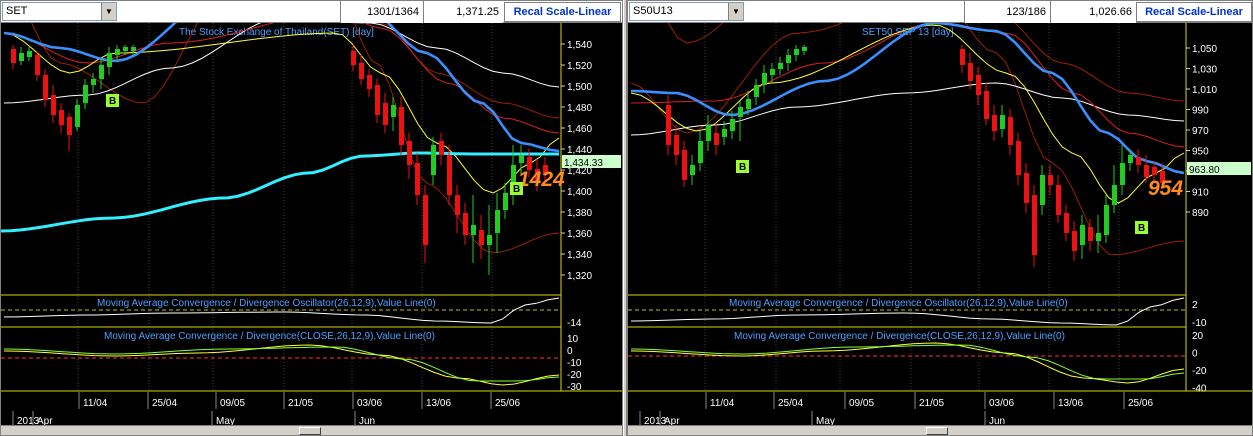 This screenshot has height=436, width=1253. I want to click on y-tick-label: 1,010, so click(1204, 90).